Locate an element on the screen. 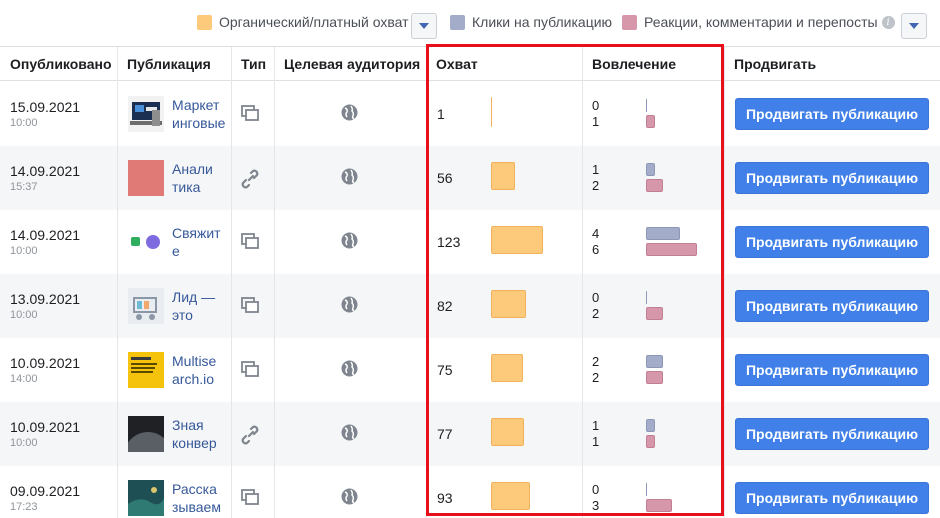 This screenshot has width=940, height=518. legend-item-reactions: Реакции, комментарии и перепосты i is located at coordinates (758, 22).